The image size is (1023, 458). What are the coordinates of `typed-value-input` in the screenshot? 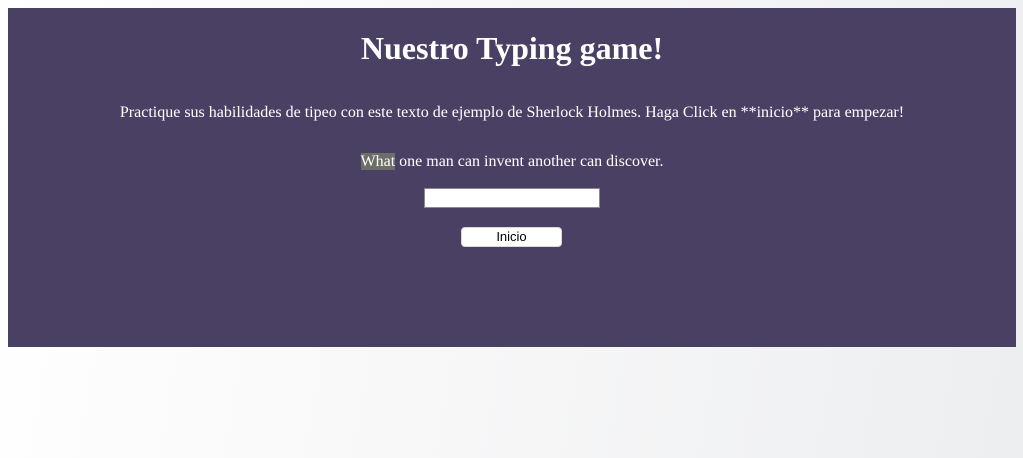 It's located at (512, 198).